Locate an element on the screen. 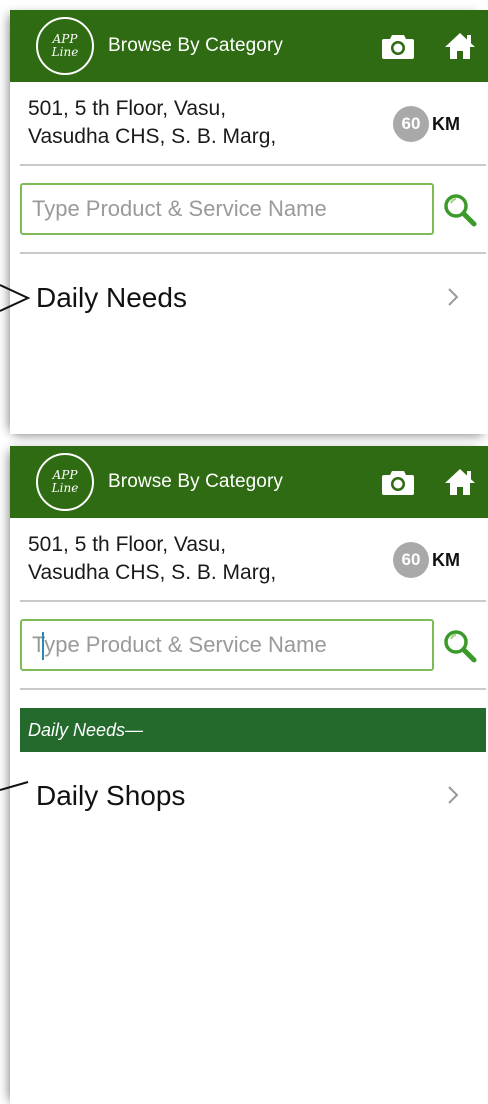 The image size is (488, 1104). category-breadcrumb: Daily Needs— is located at coordinates (253, 730).